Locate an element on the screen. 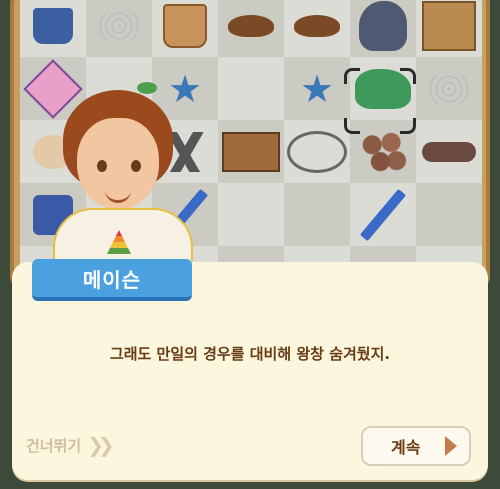 The height and width of the screenshot is (489, 500). continue-button: 계속 is located at coordinates (416, 446).